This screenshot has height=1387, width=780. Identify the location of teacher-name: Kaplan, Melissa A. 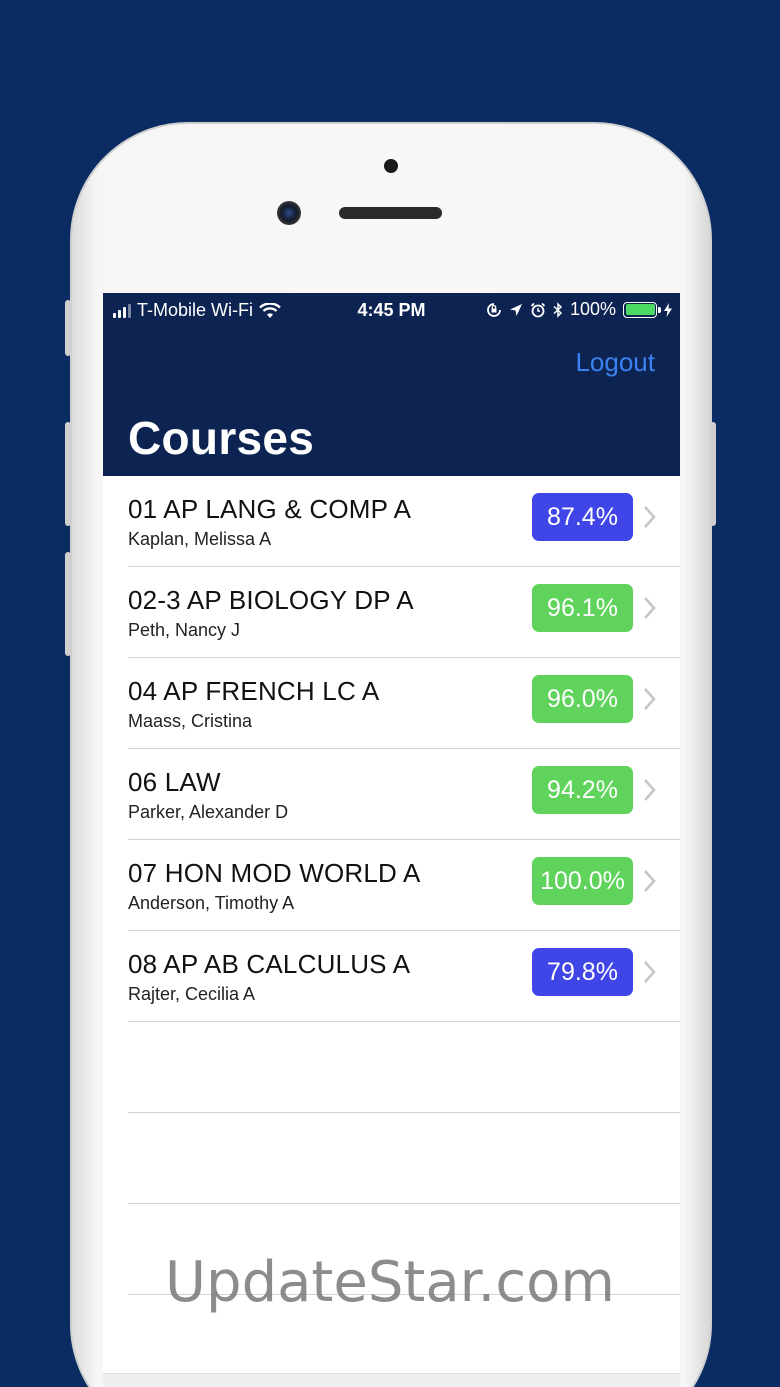
(200, 539).